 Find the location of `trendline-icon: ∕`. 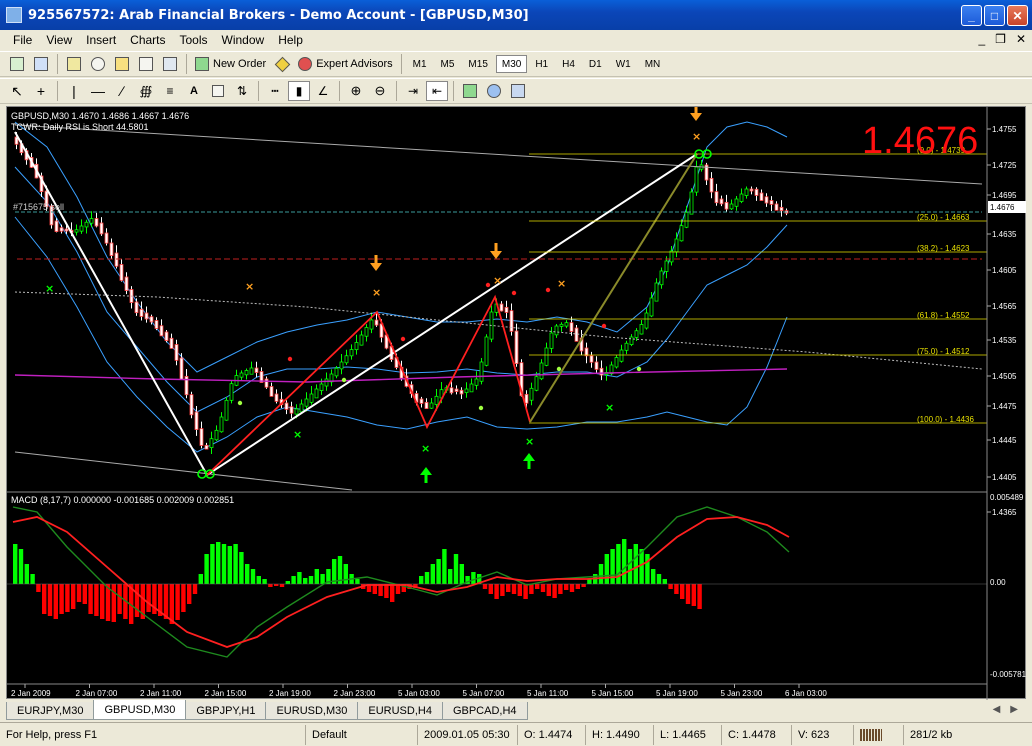

trendline-icon: ∕ is located at coordinates (122, 91).